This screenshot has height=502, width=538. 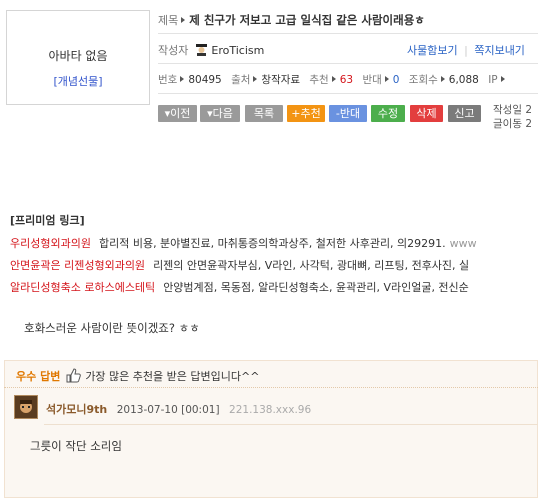 What do you see at coordinates (112, 328) in the screenshot?
I see `post-body: 호화스러운 사람이란 뜻이겠죠? ㅎㅎ` at bounding box center [112, 328].